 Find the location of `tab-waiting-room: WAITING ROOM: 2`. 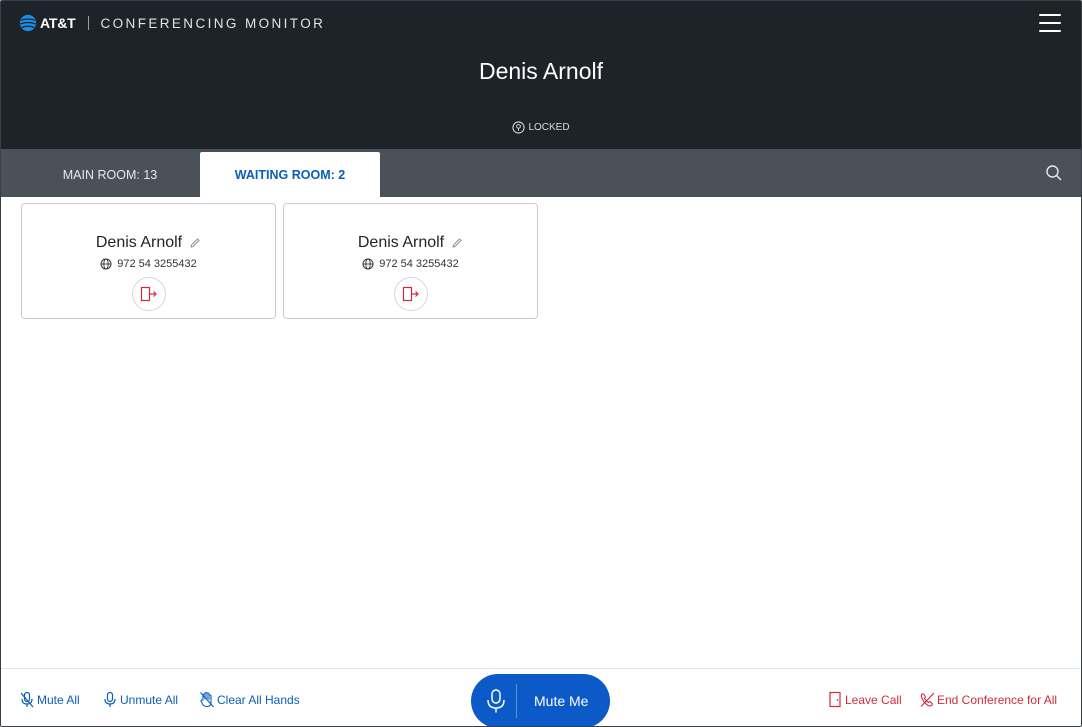

tab-waiting-room: WAITING ROOM: 2 is located at coordinates (290, 174).